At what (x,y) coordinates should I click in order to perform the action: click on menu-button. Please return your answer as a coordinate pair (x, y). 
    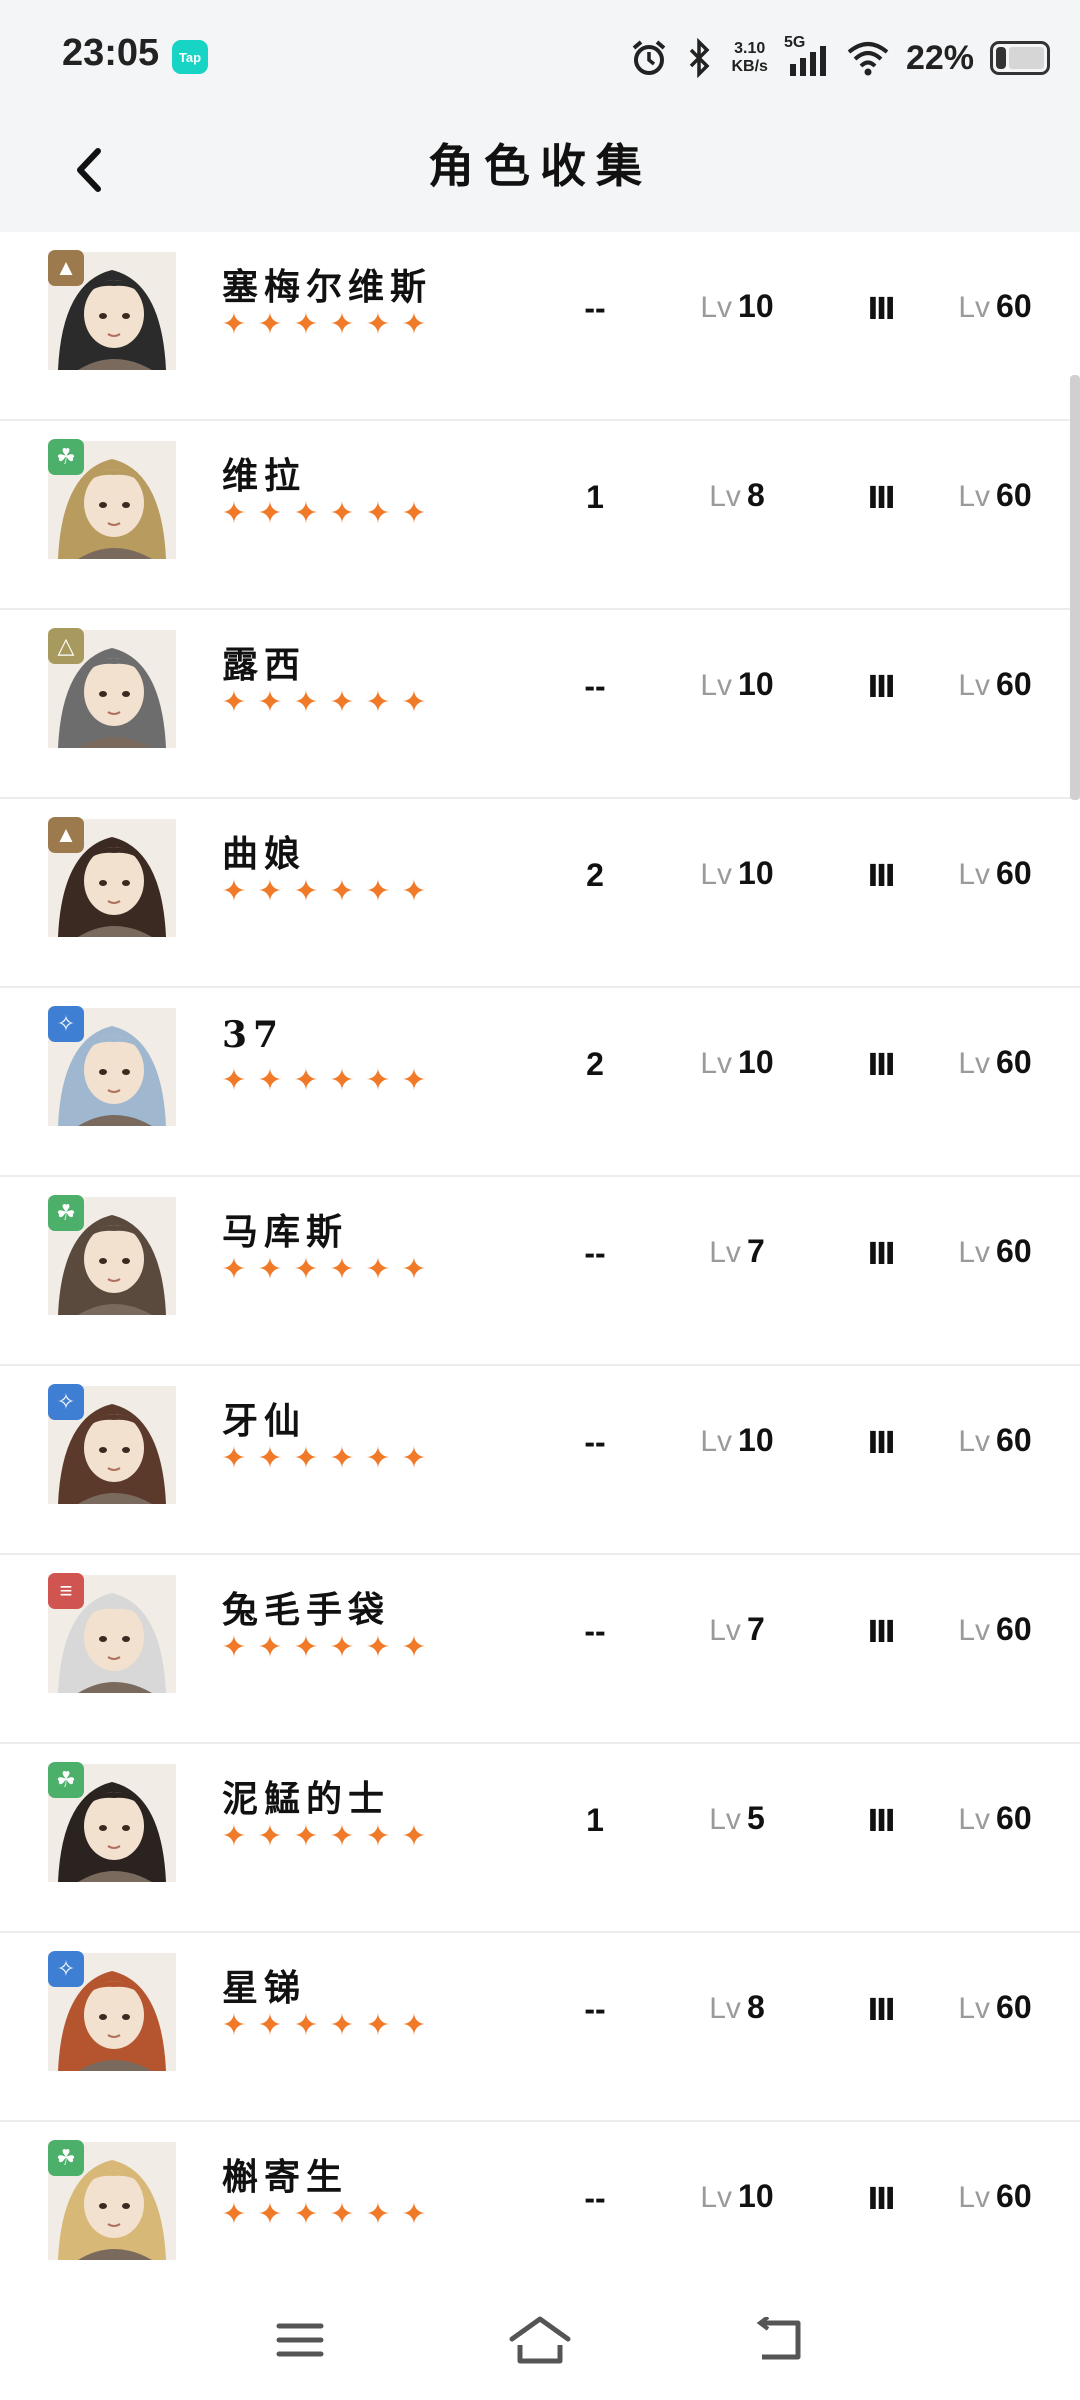
    Looking at the image, I should click on (300, 2340).